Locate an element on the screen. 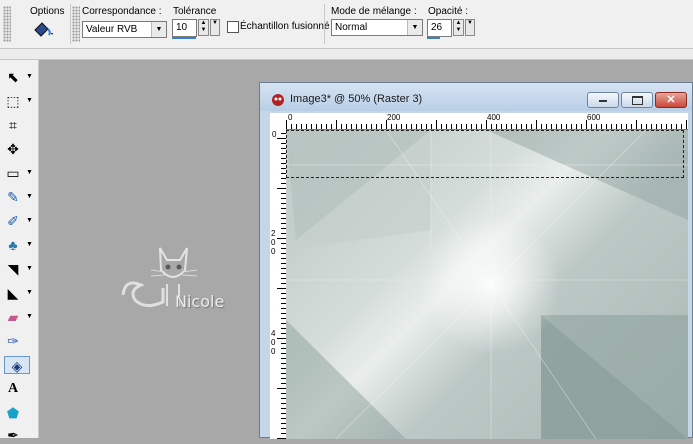 The height and width of the screenshot is (444, 693). tolerance-input: 10 is located at coordinates (184, 28).